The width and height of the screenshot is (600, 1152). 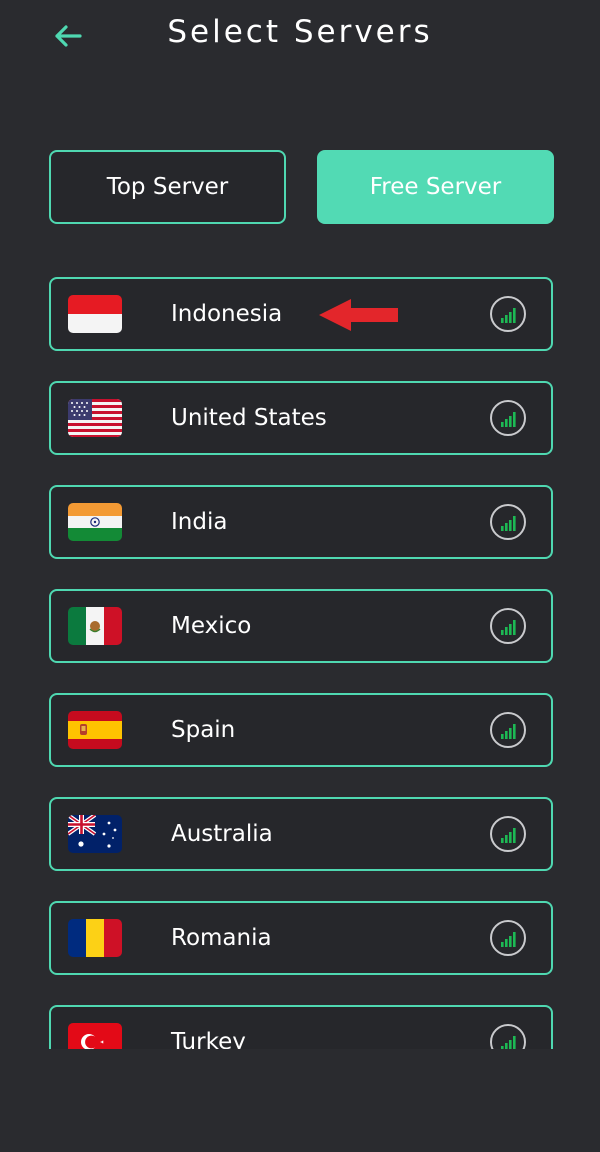 I want to click on server-item-turkey: Turkey, so click(x=301, y=1027).